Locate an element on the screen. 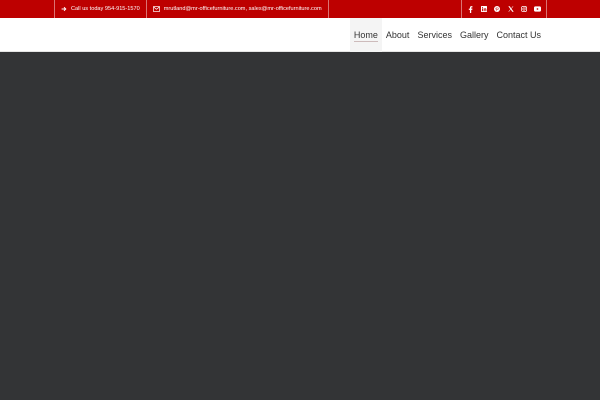 The image size is (600, 400). pinterest-icon is located at coordinates (497, 9).